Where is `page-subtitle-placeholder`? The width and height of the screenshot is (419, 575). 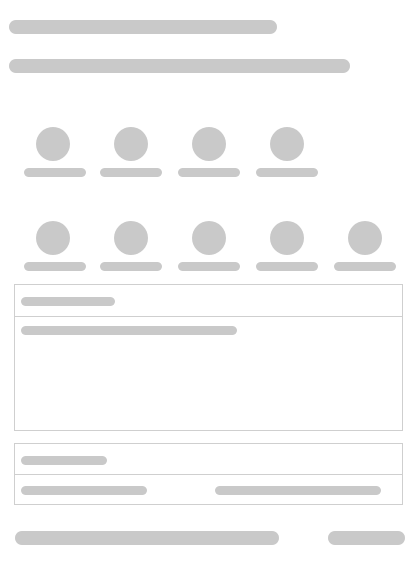 page-subtitle-placeholder is located at coordinates (179, 66).